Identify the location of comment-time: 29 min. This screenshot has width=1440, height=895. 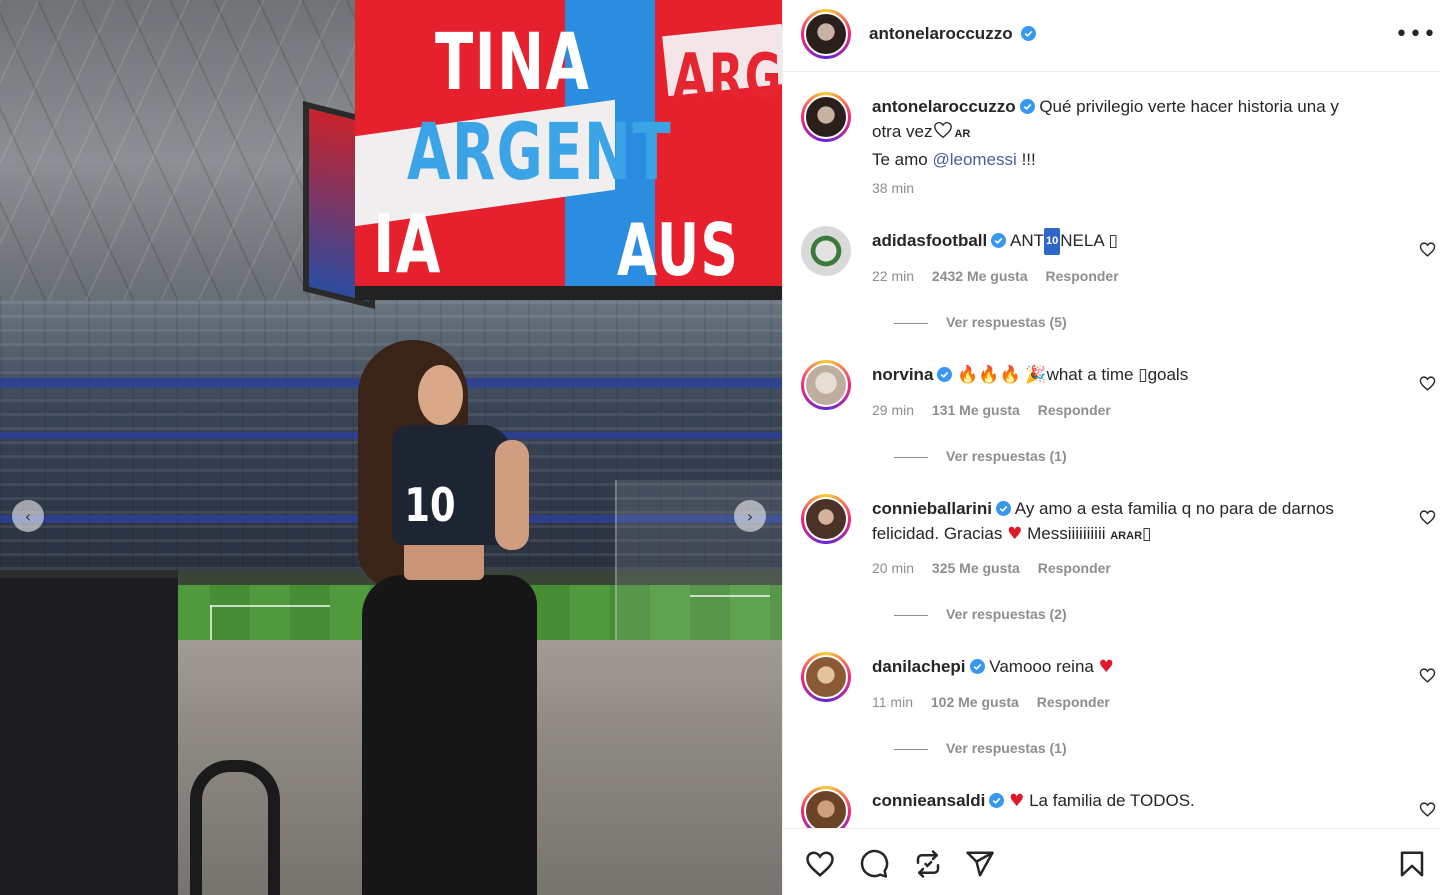
(893, 410).